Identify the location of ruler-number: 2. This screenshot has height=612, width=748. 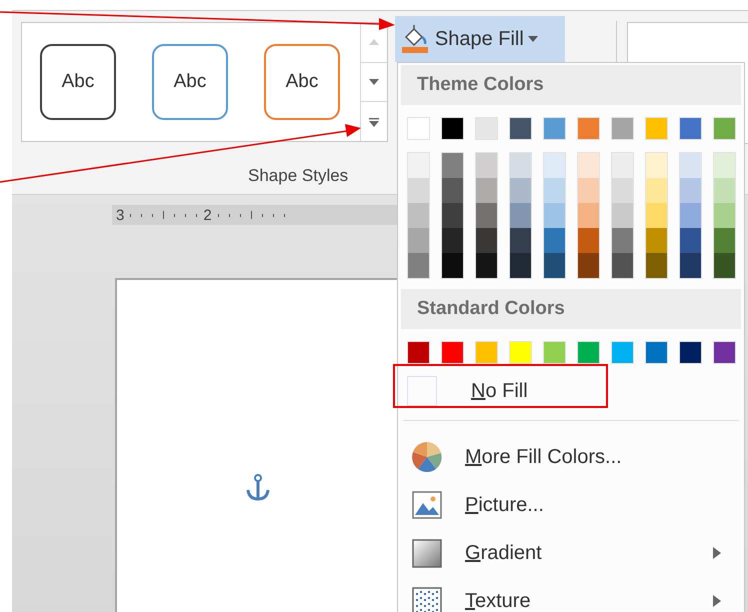
(207, 215).